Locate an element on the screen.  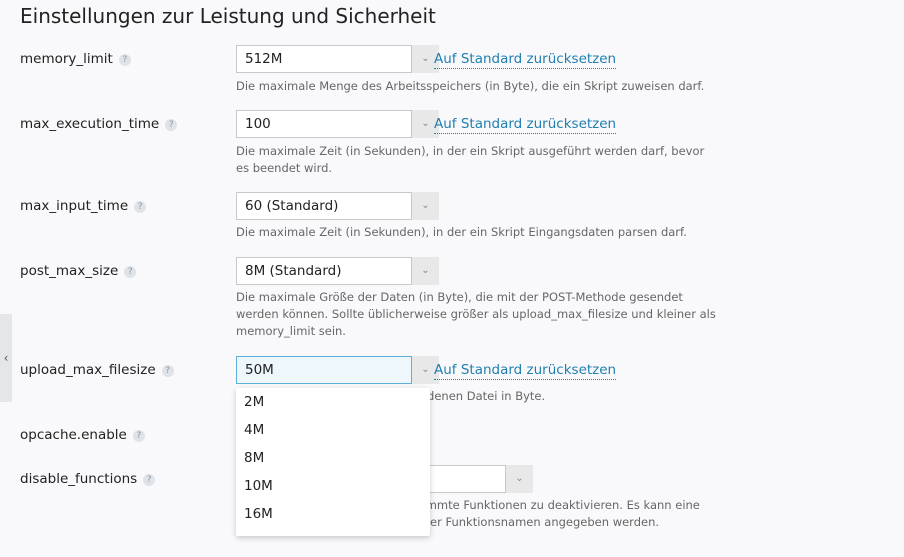
dropdown-option: 8M is located at coordinates (333, 458).